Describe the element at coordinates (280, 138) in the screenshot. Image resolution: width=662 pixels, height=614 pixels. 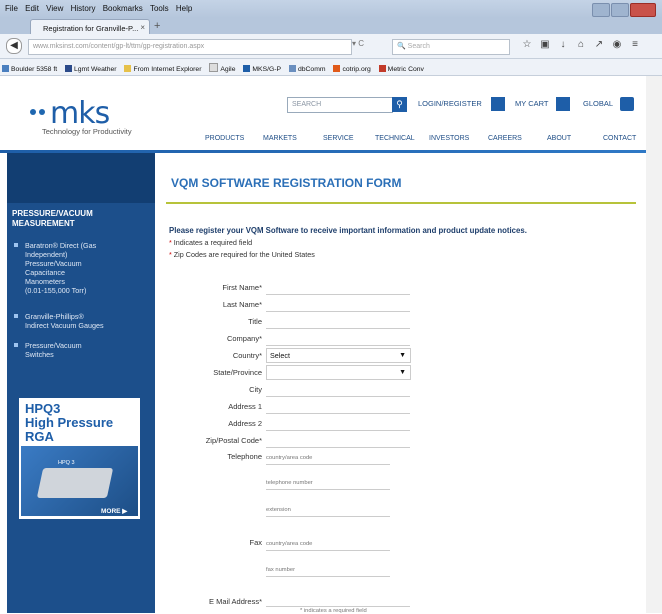
I see `nav-markets: MARKETS` at that location.